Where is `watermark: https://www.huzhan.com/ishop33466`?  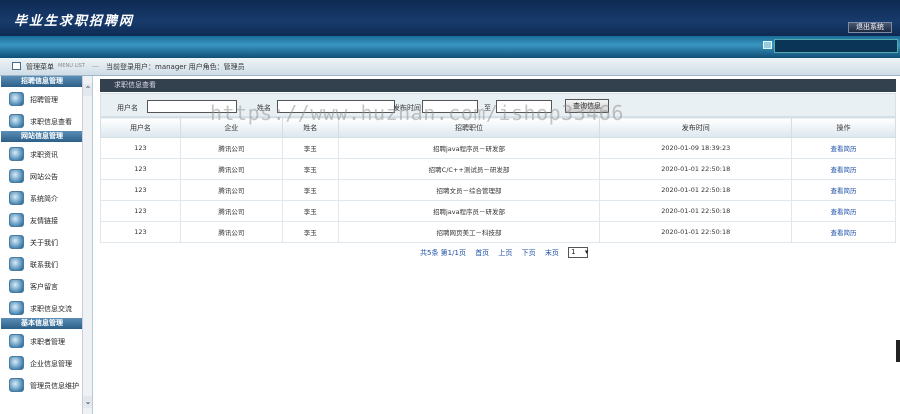 watermark: https://www.huzhan.com/ishop33466 is located at coordinates (417, 113).